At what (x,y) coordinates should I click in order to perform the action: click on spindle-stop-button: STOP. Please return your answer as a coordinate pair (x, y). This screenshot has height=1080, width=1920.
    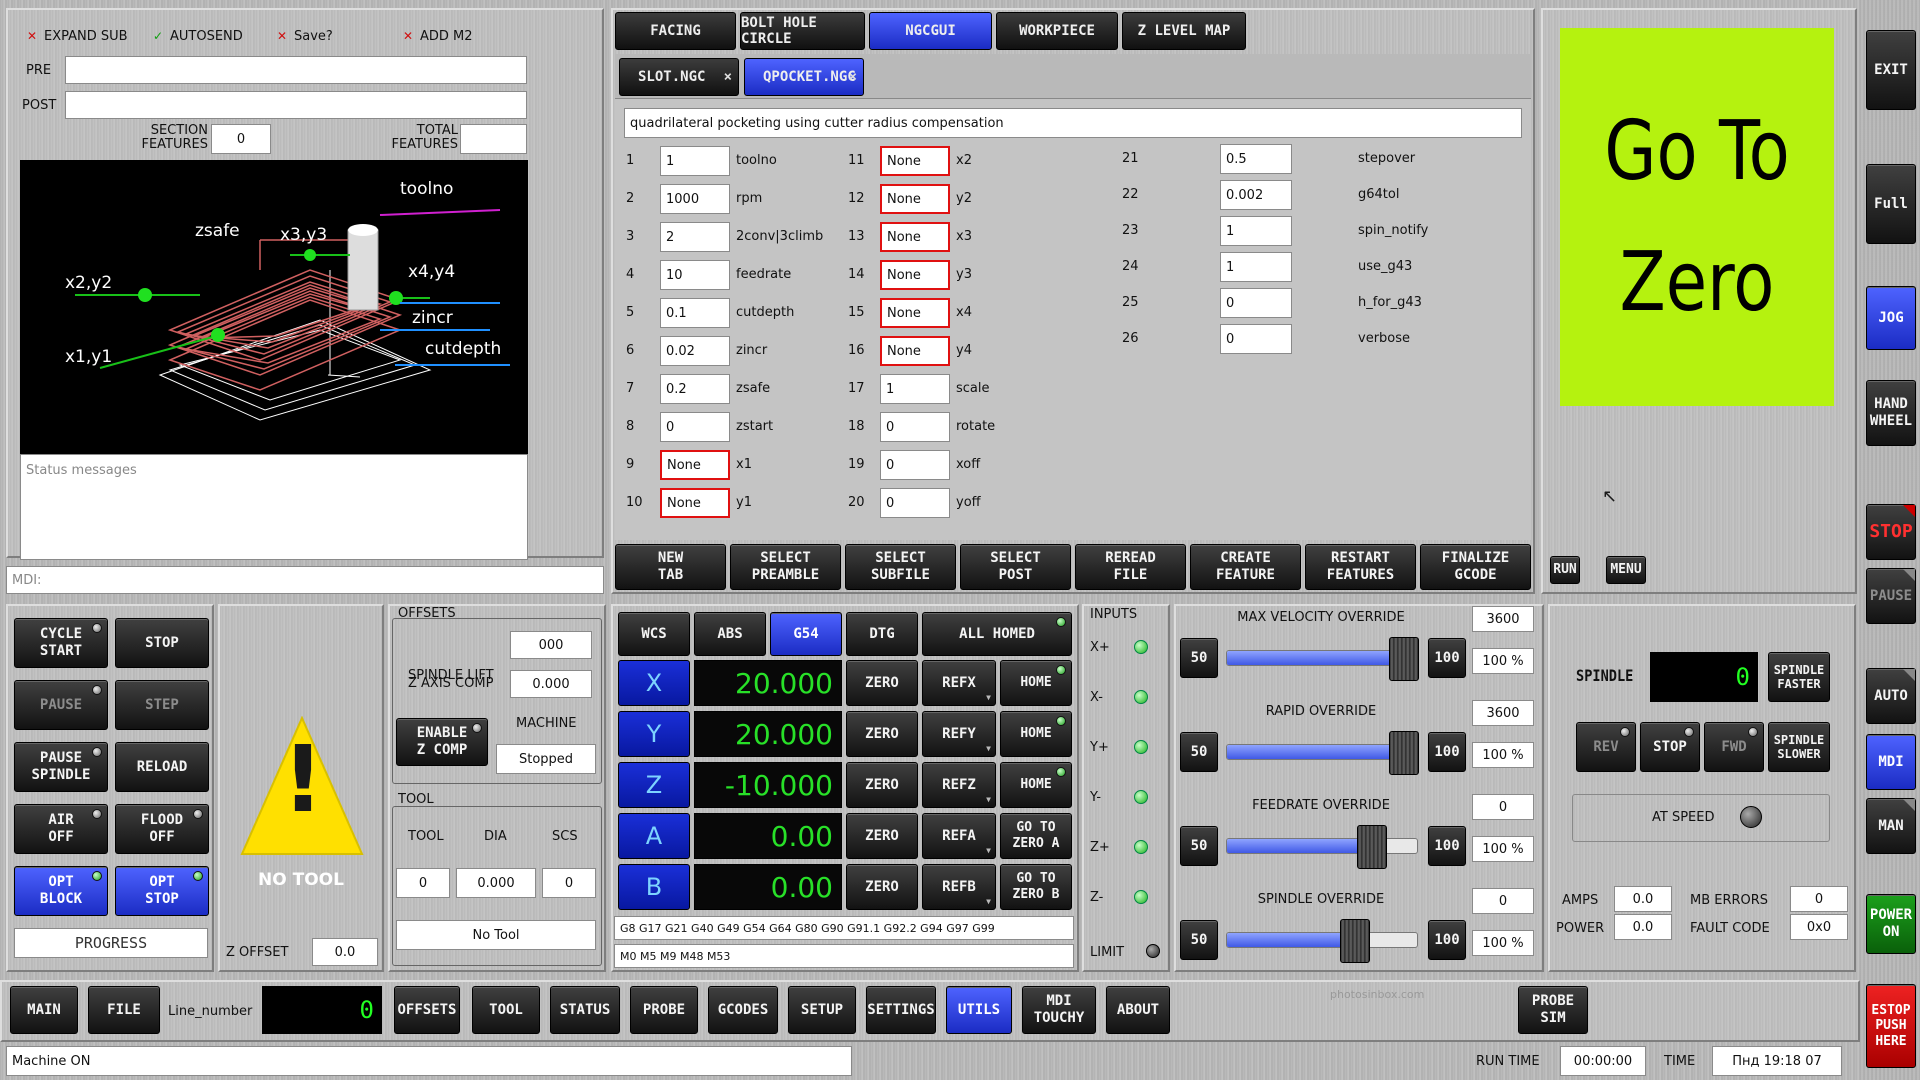
    Looking at the image, I should click on (1670, 747).